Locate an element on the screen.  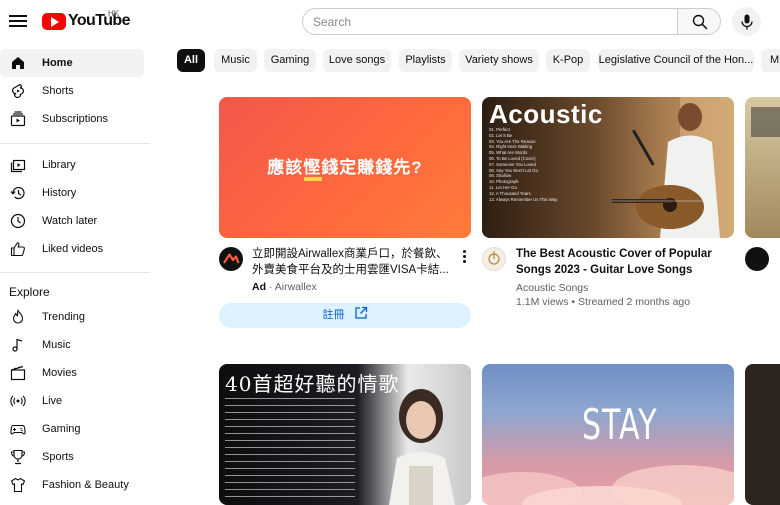
sidebar-item-label: Library is located at coordinates (59, 165).